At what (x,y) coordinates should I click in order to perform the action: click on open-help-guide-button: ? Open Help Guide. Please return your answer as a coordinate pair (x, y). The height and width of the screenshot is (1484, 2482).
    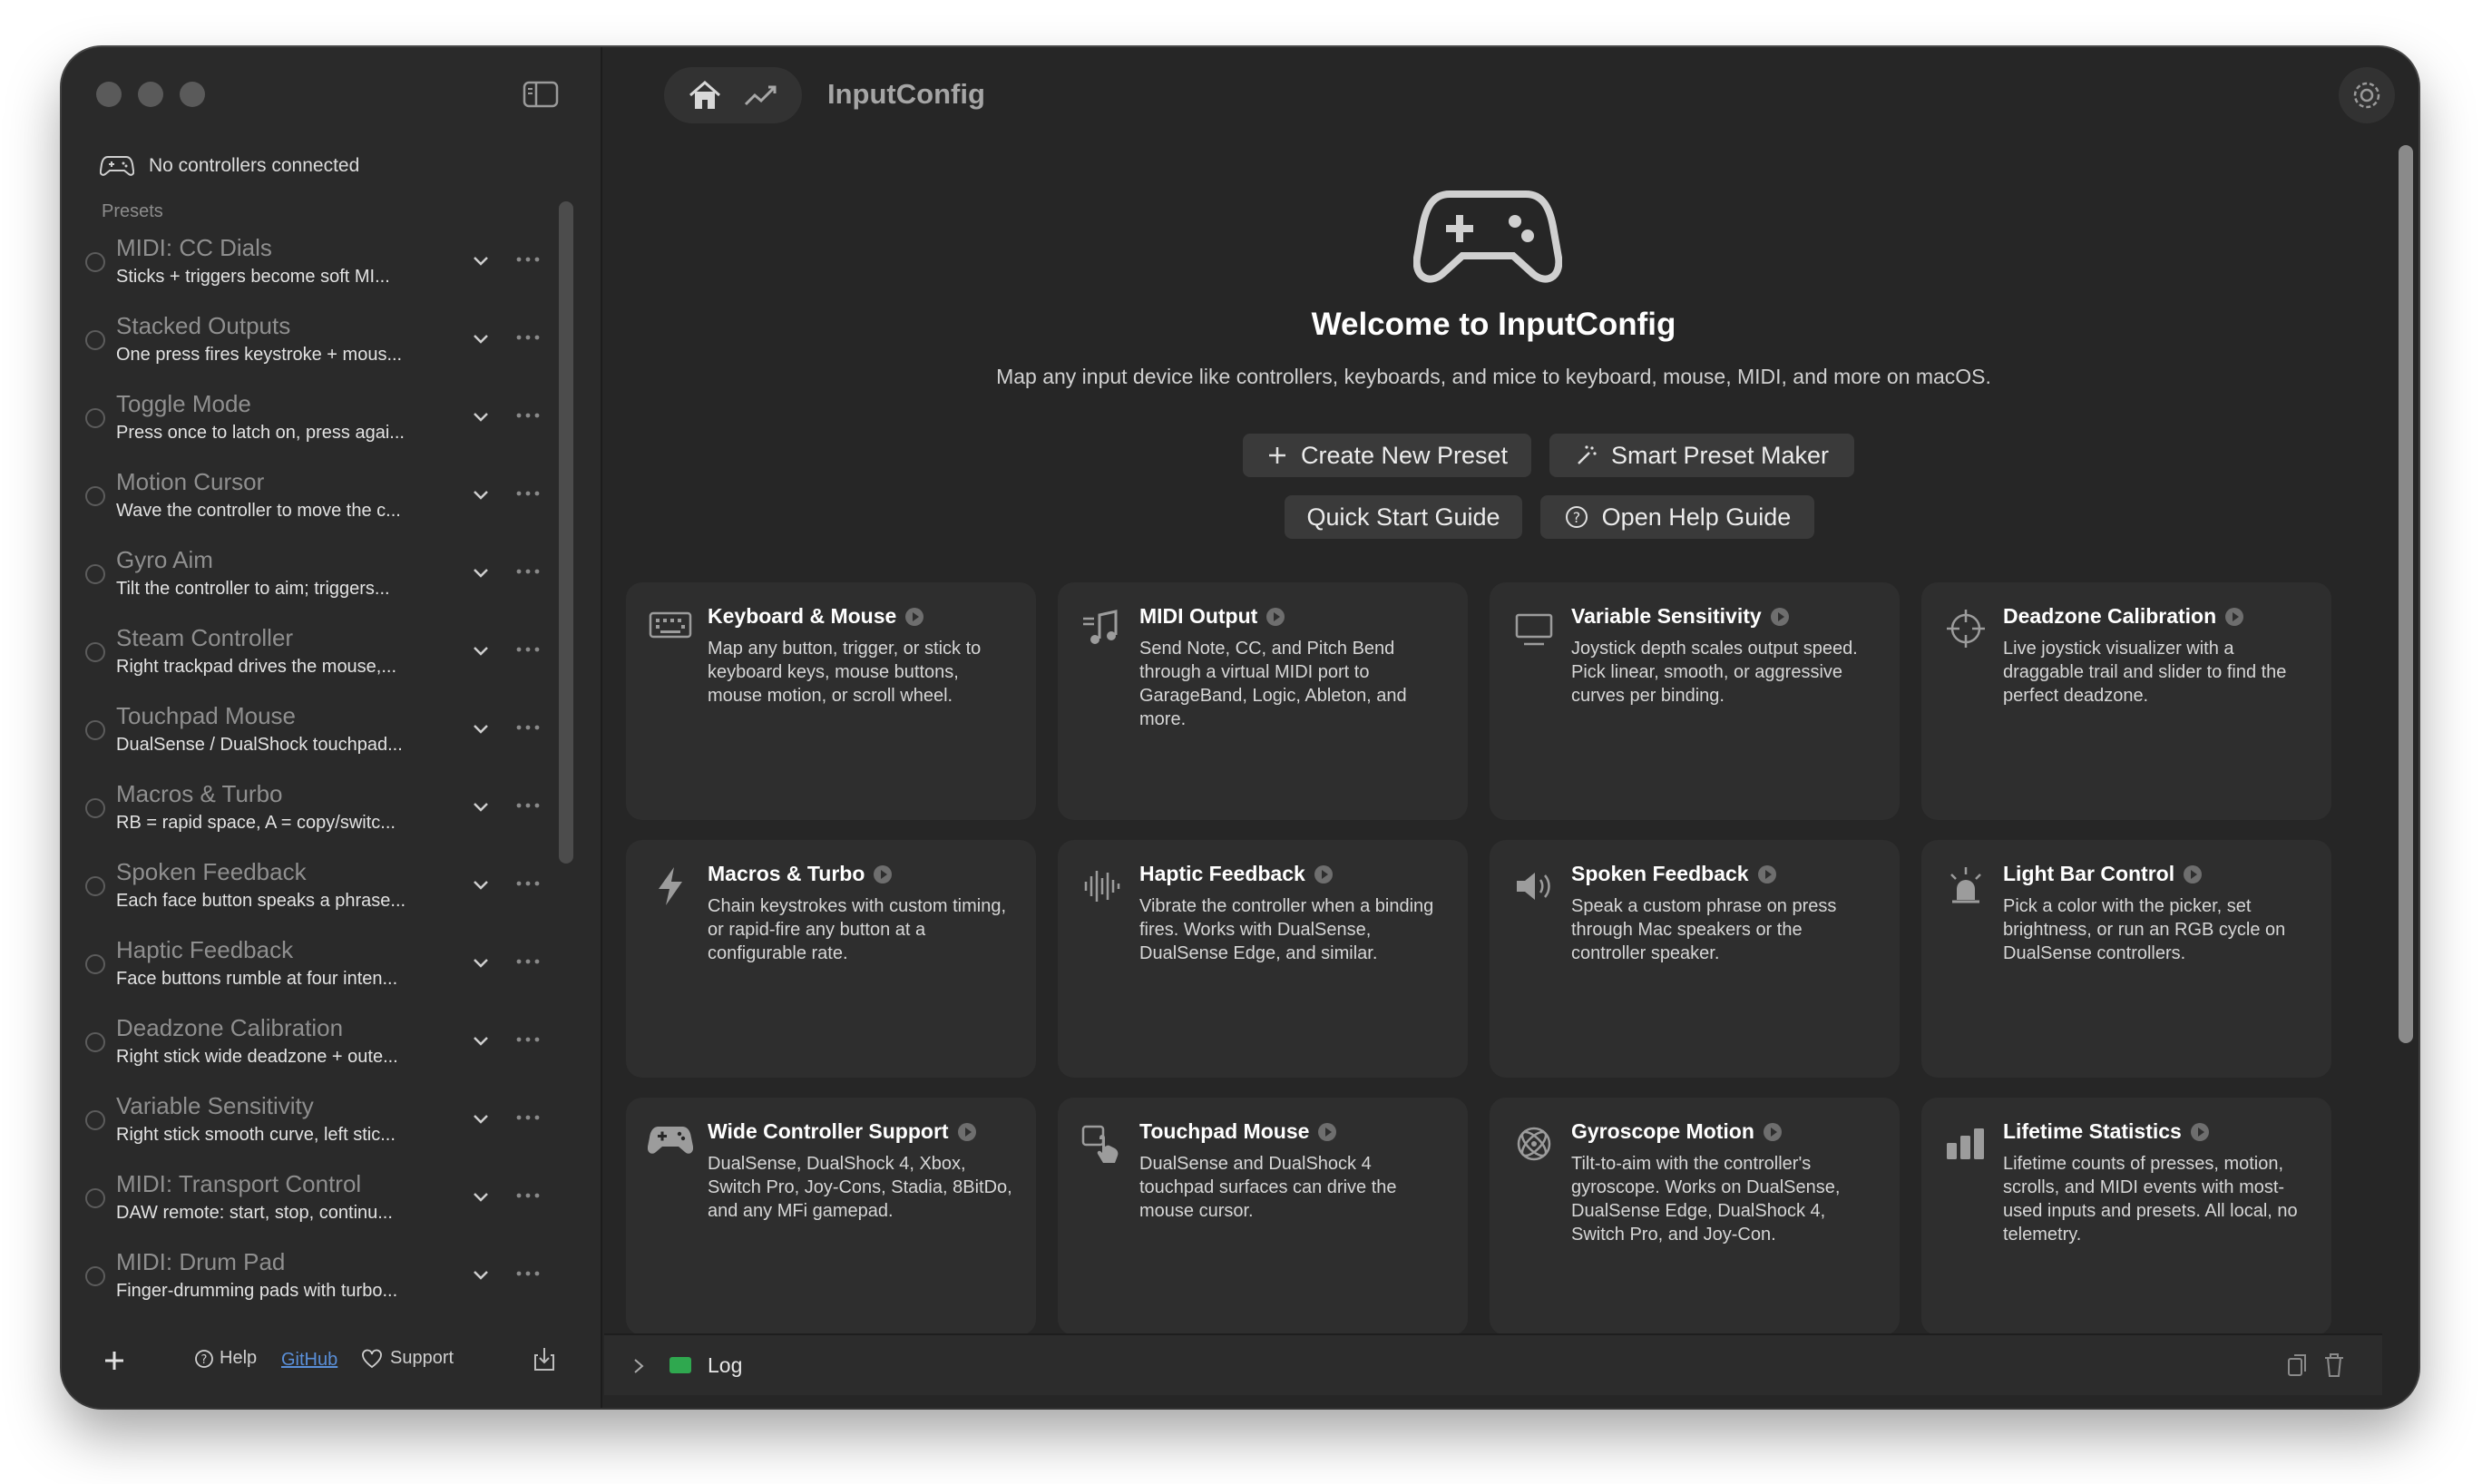
    Looking at the image, I should click on (1677, 517).